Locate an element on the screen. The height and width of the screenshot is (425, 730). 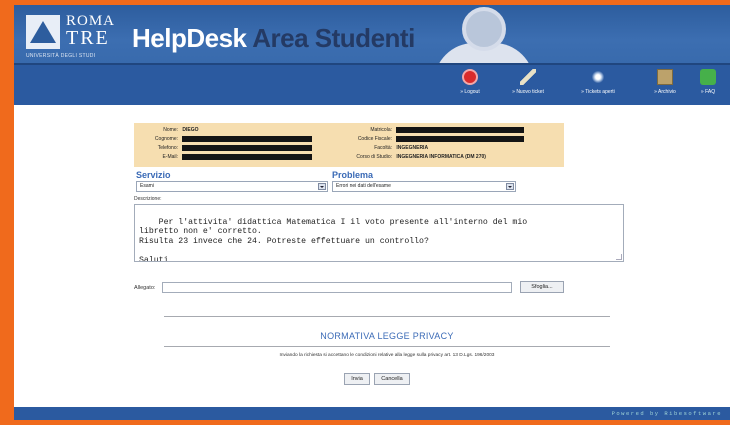
invia-button: Invia is located at coordinates (357, 379).